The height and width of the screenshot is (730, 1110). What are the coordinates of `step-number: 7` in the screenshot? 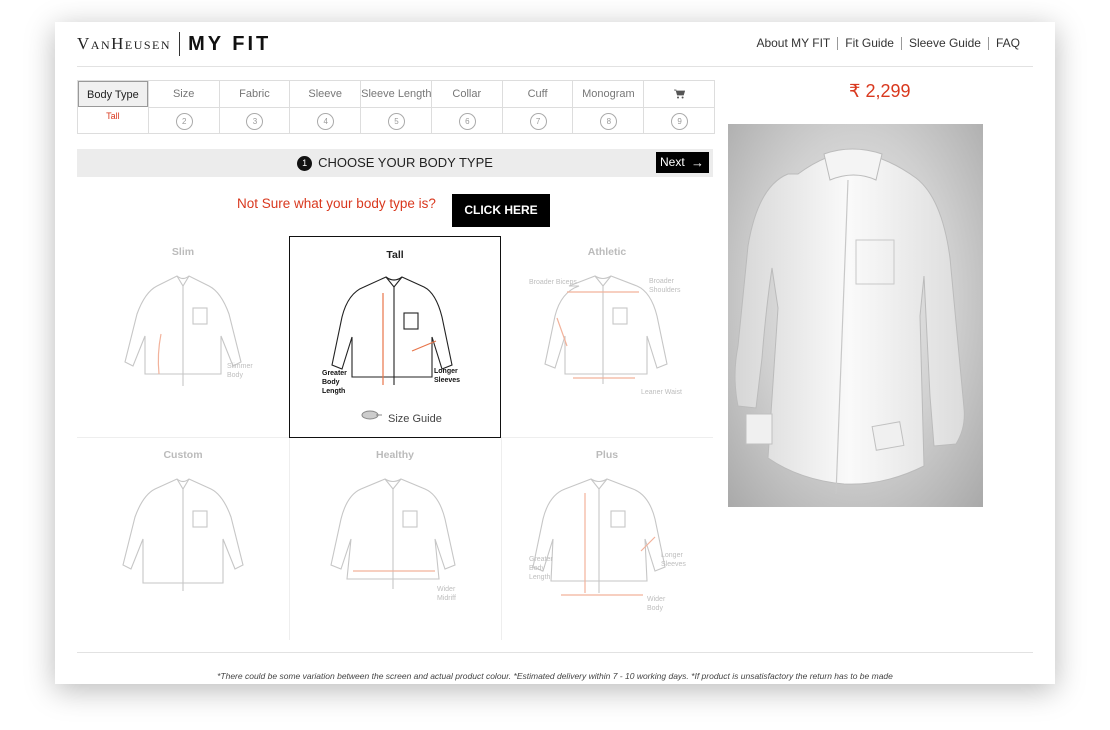 It's located at (538, 121).